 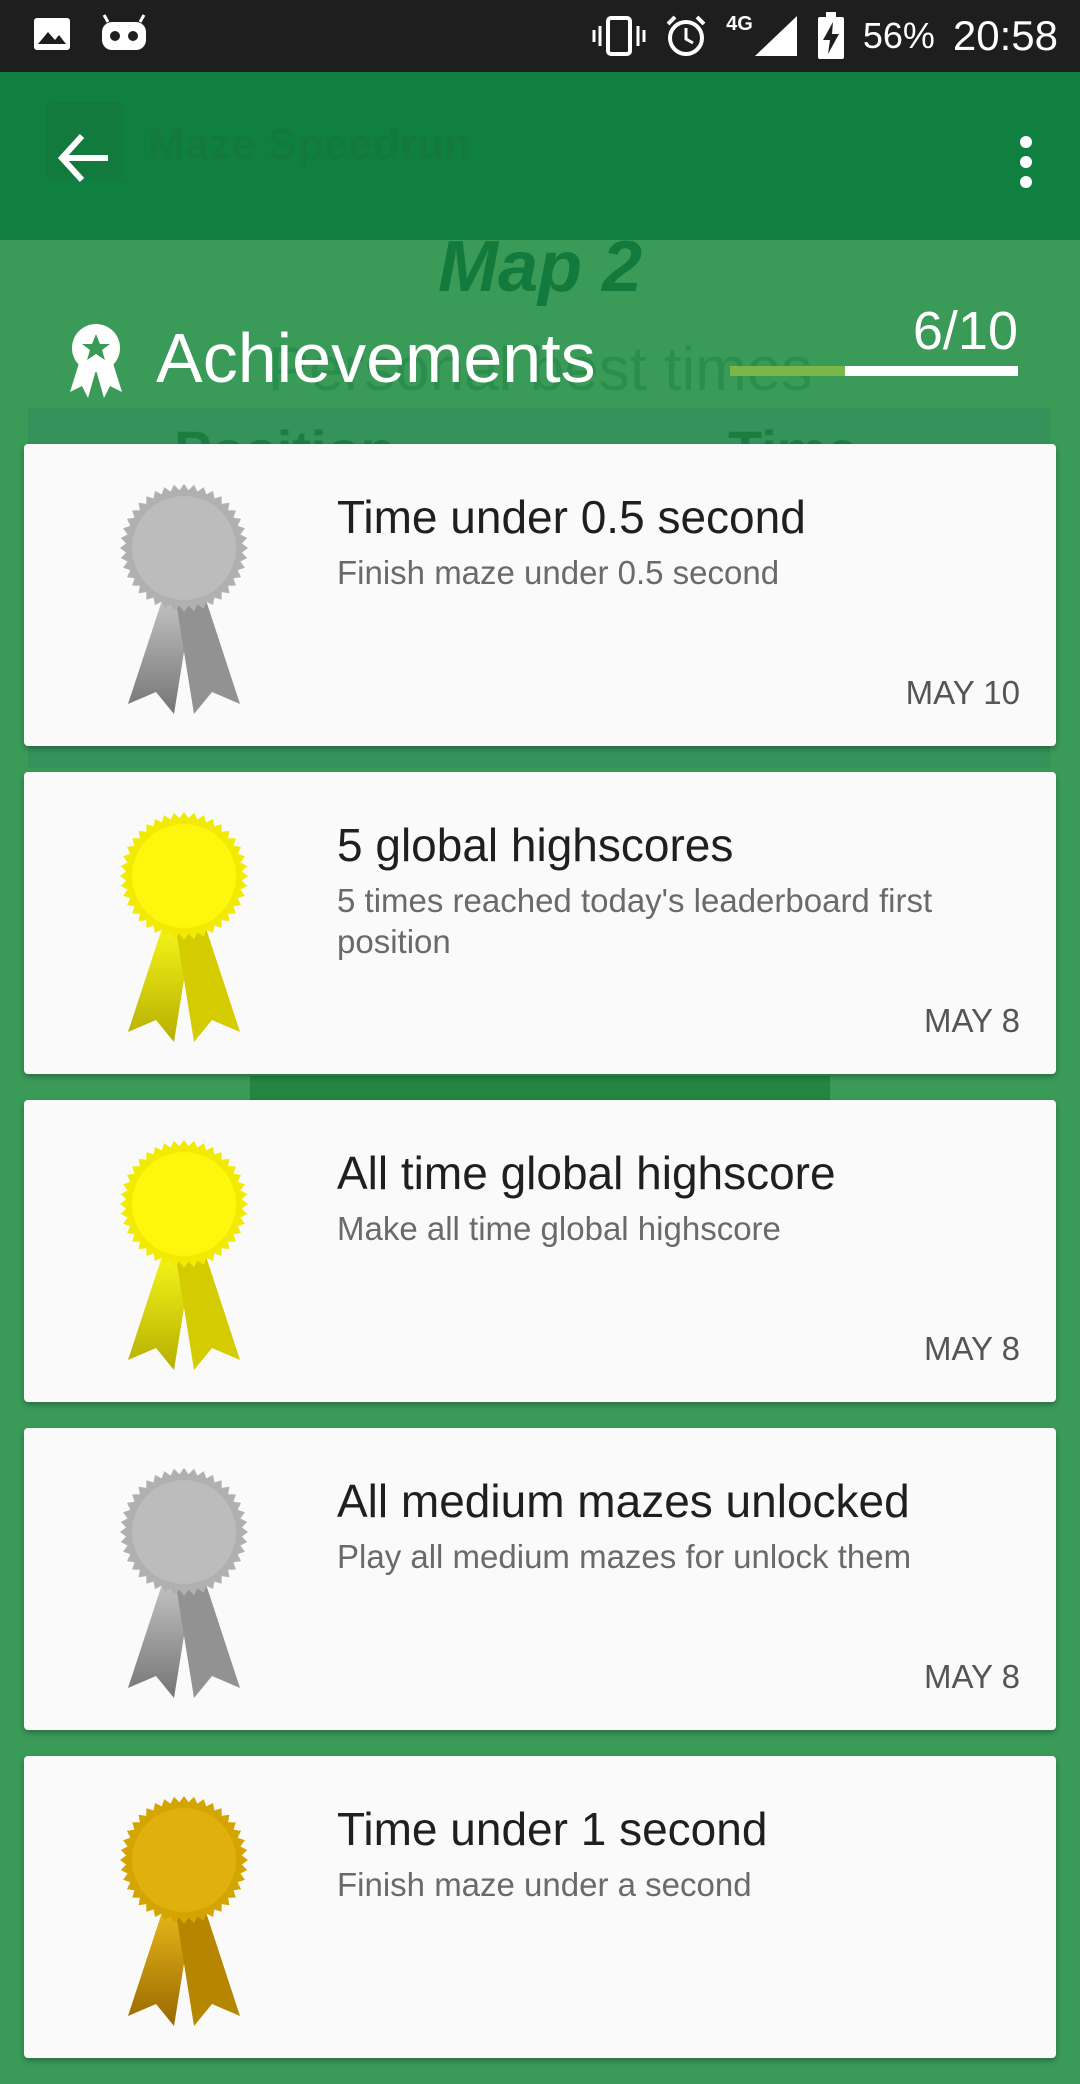 I want to click on achievement-date: MAY 10, so click(x=962, y=692).